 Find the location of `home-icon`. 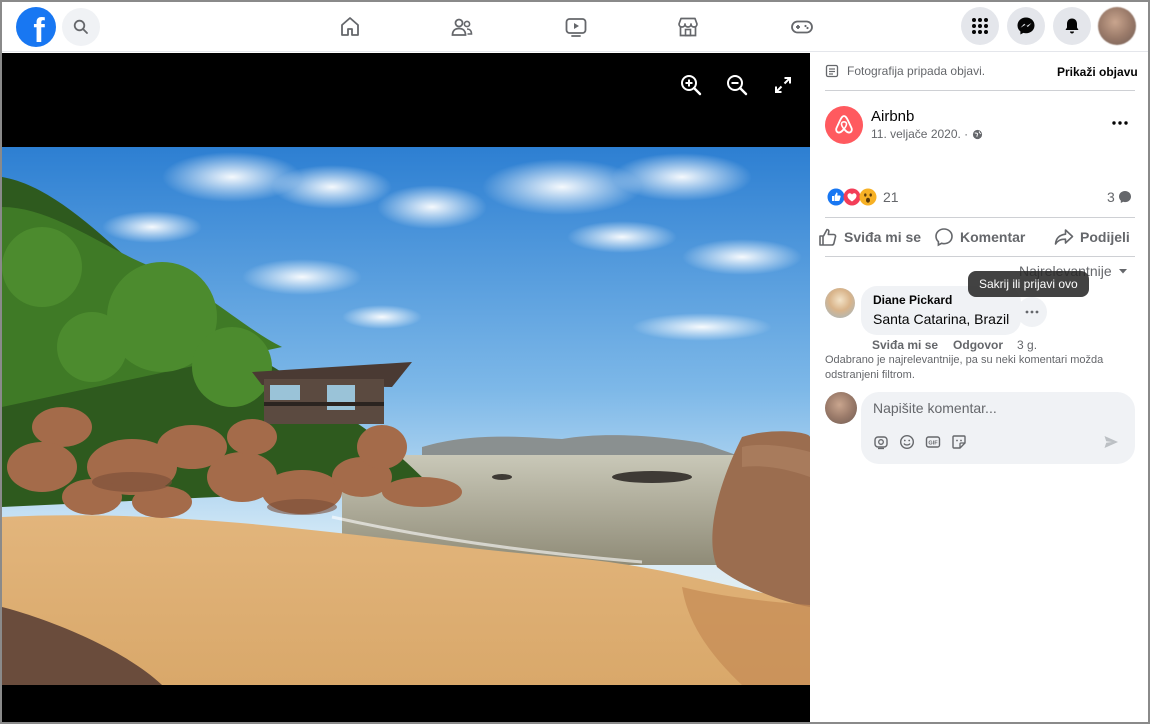

home-icon is located at coordinates (350, 26).